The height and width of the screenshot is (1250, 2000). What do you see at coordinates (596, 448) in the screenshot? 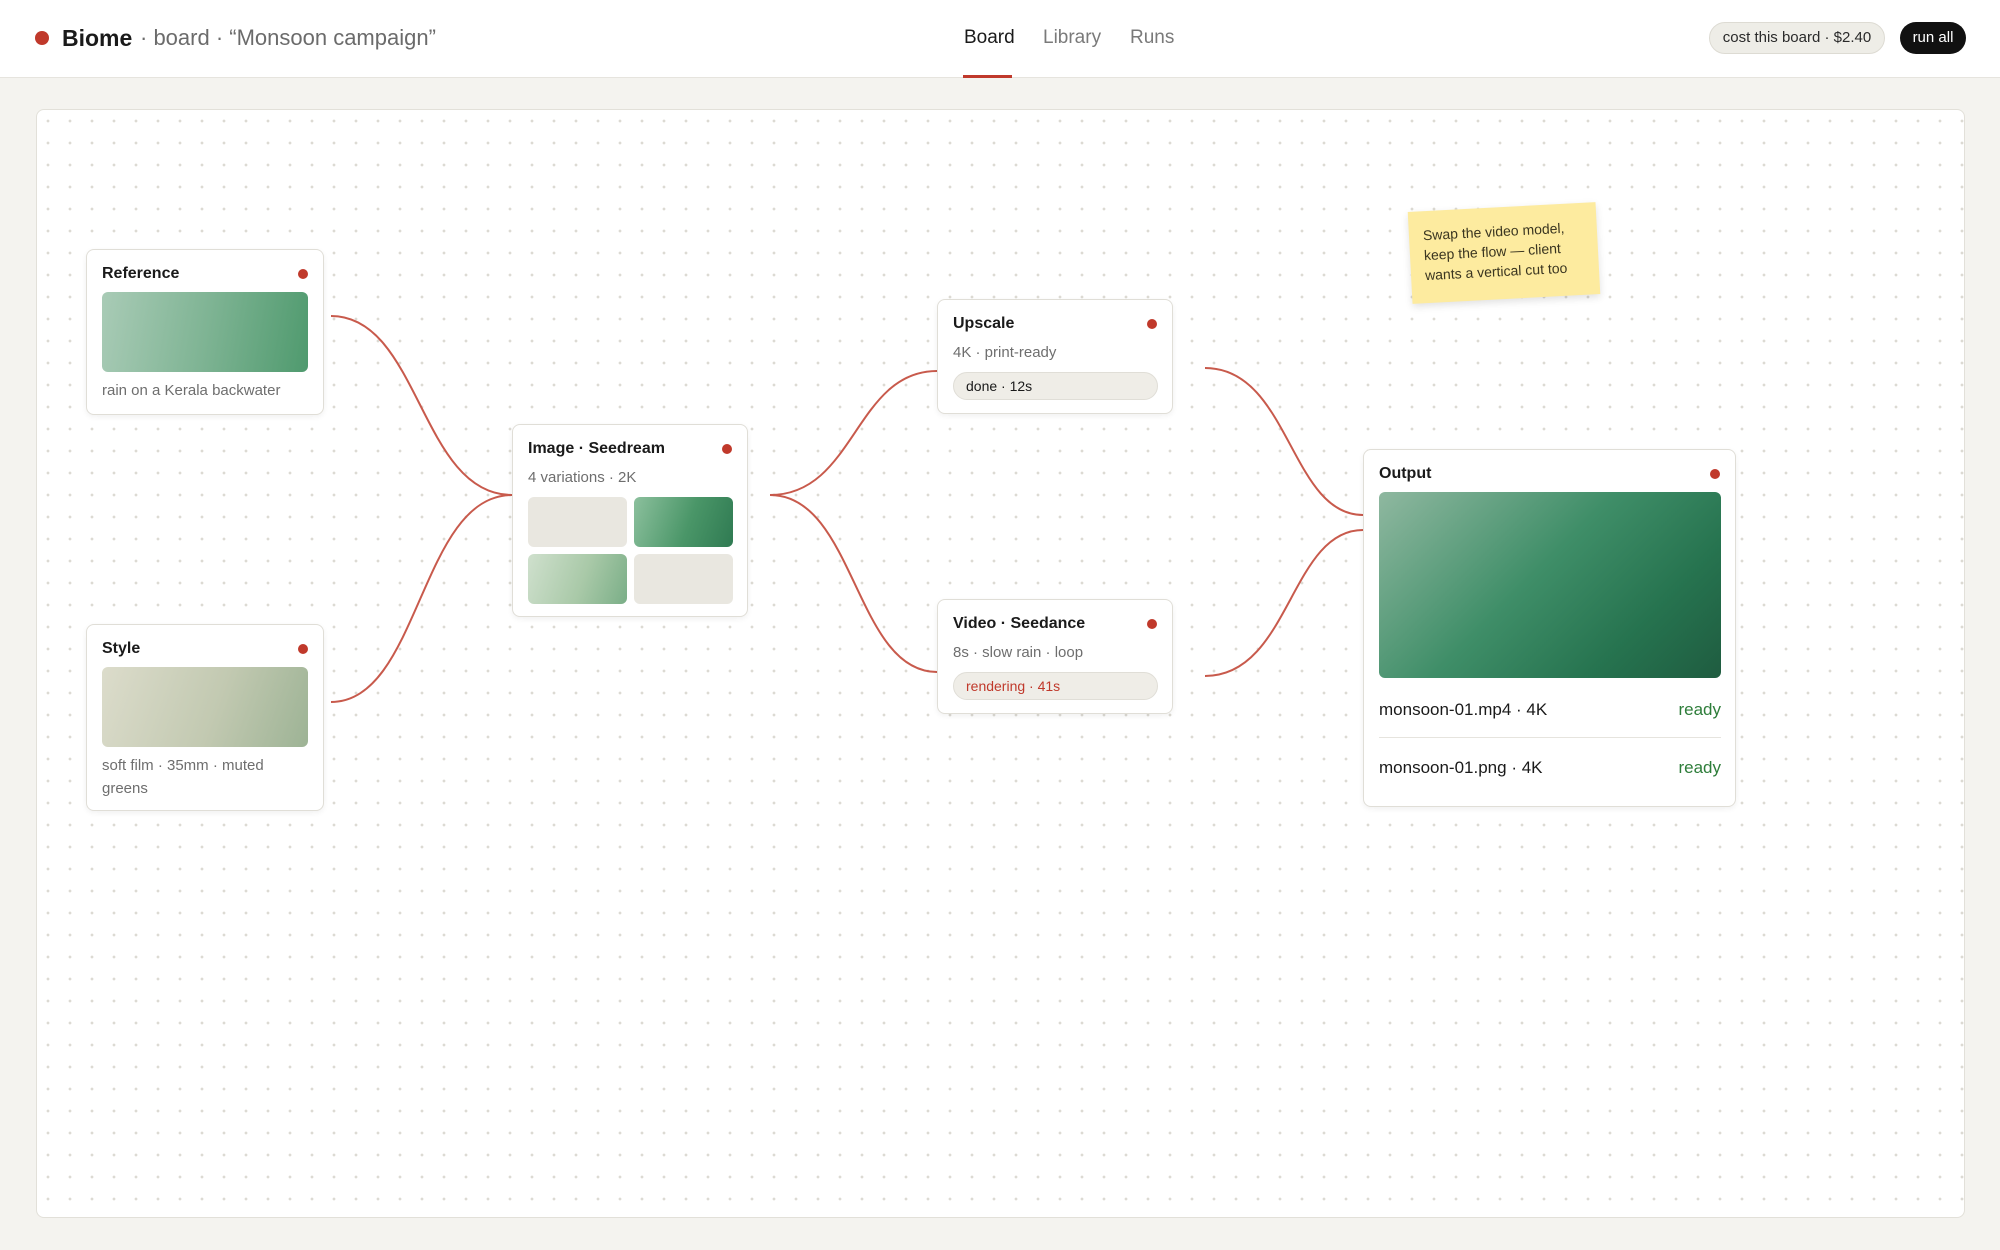
I see `node-title: Image · Seedream` at bounding box center [596, 448].